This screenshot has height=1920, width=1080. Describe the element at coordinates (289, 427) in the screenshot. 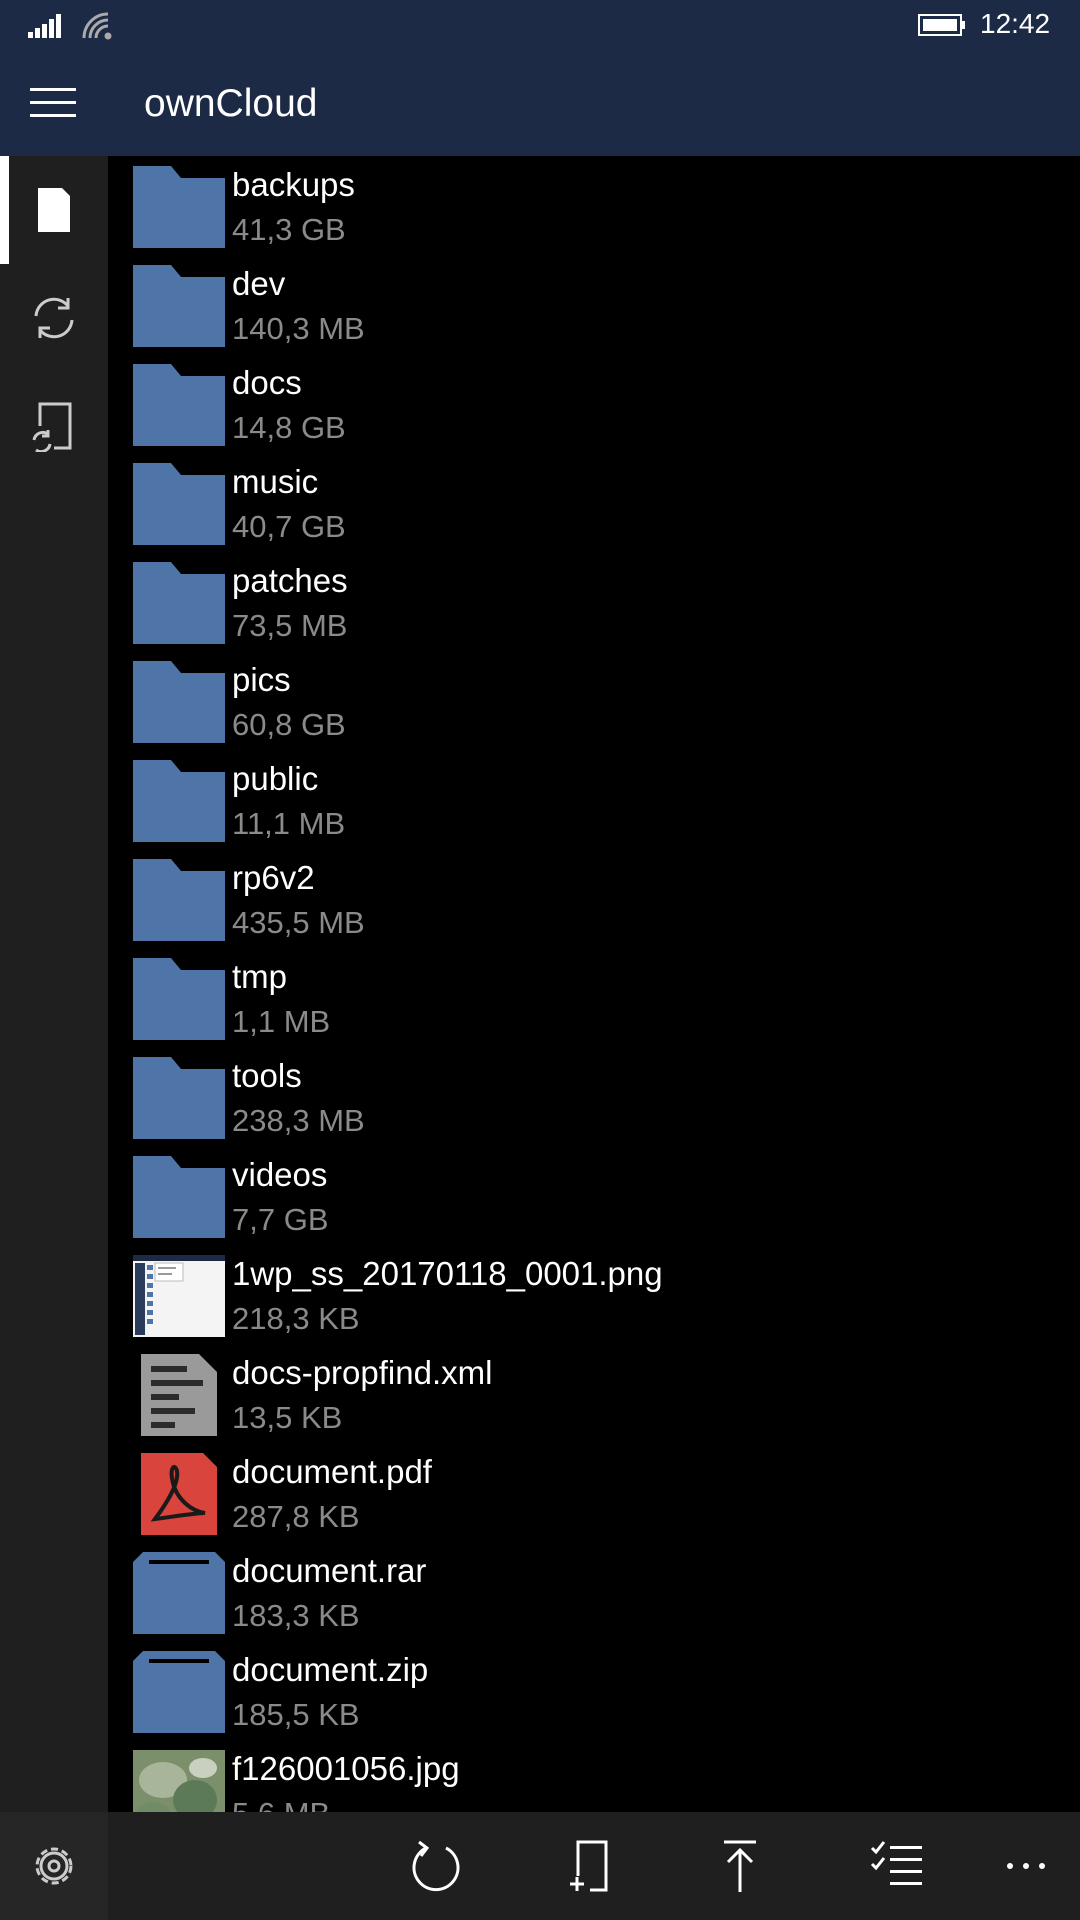

I see `file-size: 14,8 GB` at that location.